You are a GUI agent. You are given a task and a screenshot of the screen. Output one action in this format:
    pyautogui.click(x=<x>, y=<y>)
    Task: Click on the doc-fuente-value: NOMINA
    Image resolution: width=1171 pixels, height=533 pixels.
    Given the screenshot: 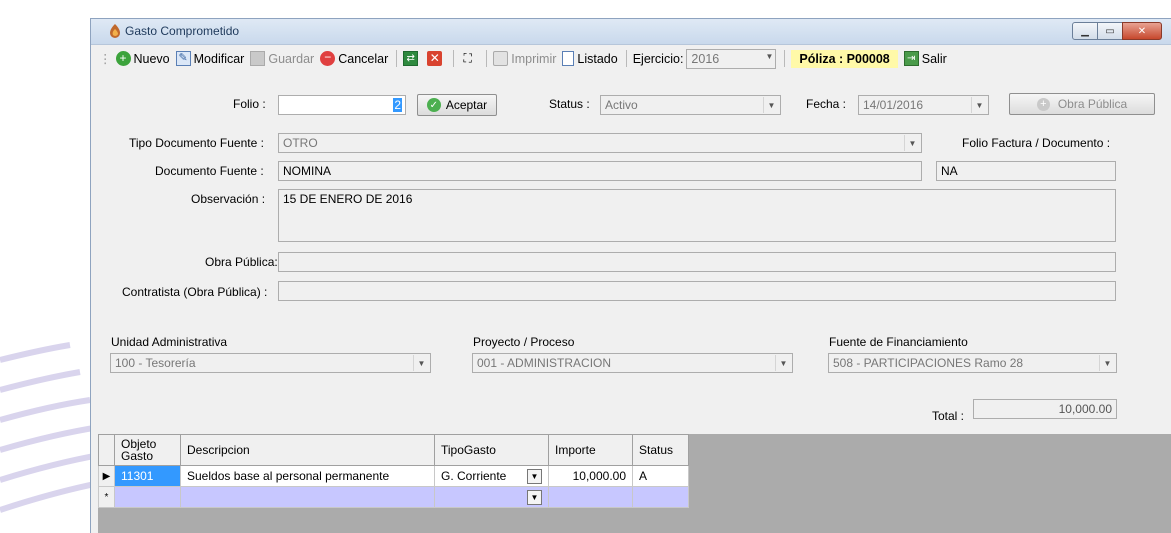 What is the action you would take?
    pyautogui.click(x=307, y=171)
    